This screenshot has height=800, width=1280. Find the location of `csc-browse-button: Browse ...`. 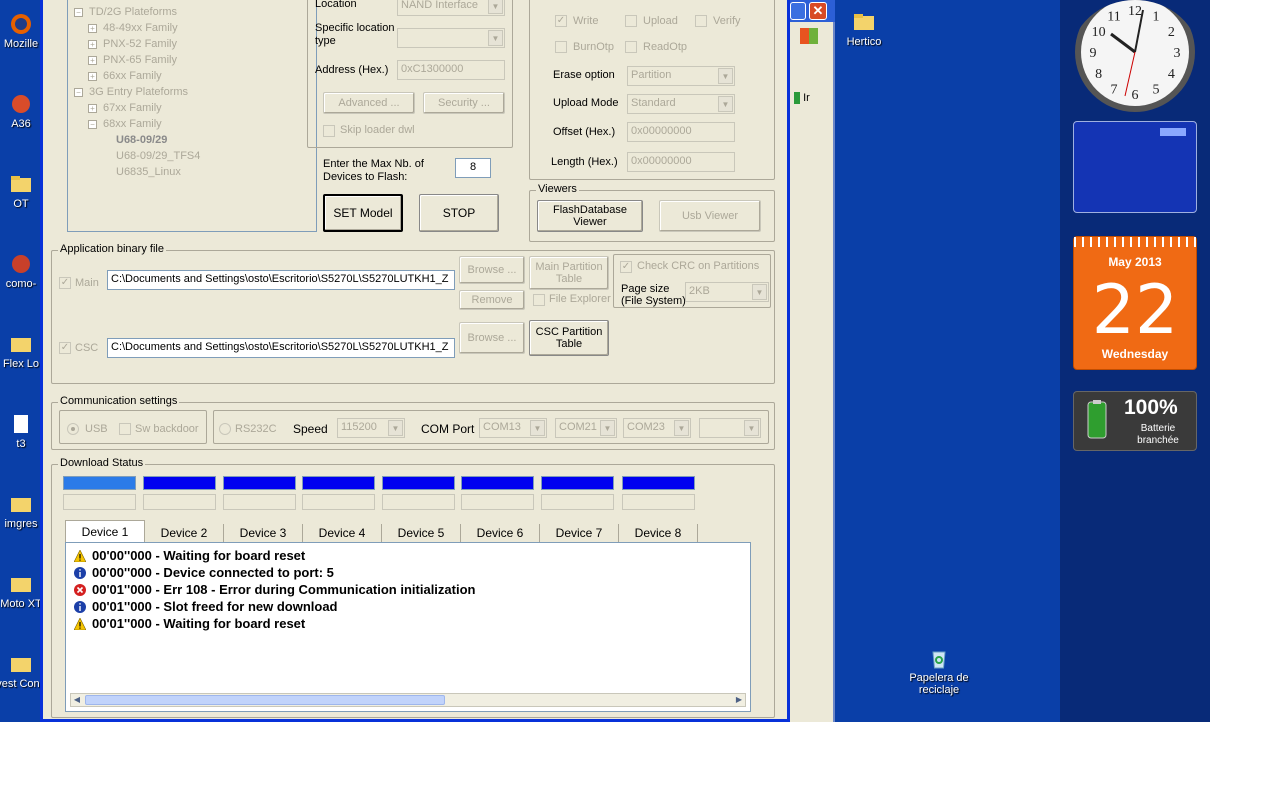

csc-browse-button: Browse ... is located at coordinates (492, 338).